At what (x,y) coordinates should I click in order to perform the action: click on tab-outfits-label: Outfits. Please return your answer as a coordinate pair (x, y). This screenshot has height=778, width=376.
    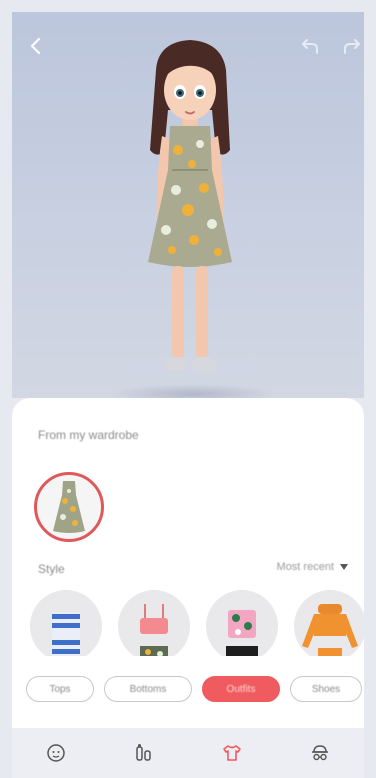
    Looking at the image, I should click on (241, 689).